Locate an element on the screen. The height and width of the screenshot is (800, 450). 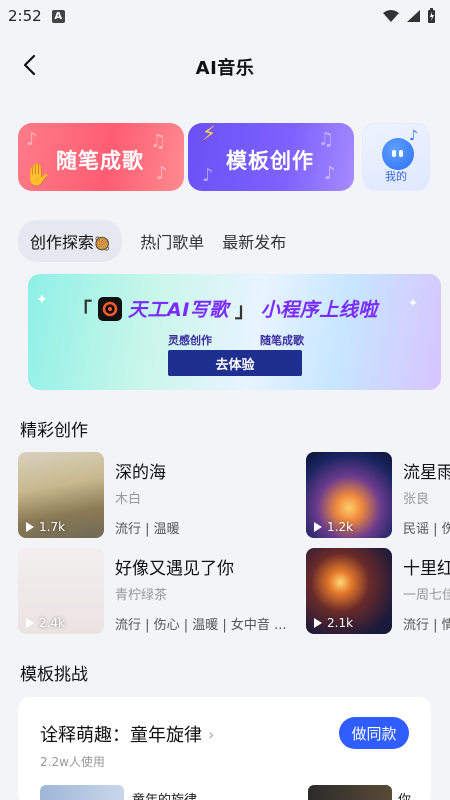
tab-hot-playlist: 热门歌单 is located at coordinates (172, 241).